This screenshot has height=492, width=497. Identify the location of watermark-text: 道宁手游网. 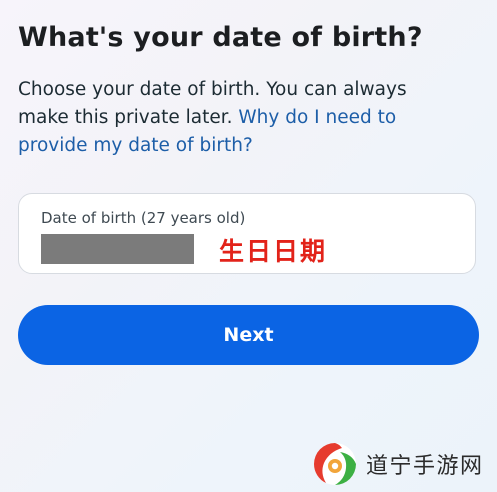
(425, 466).